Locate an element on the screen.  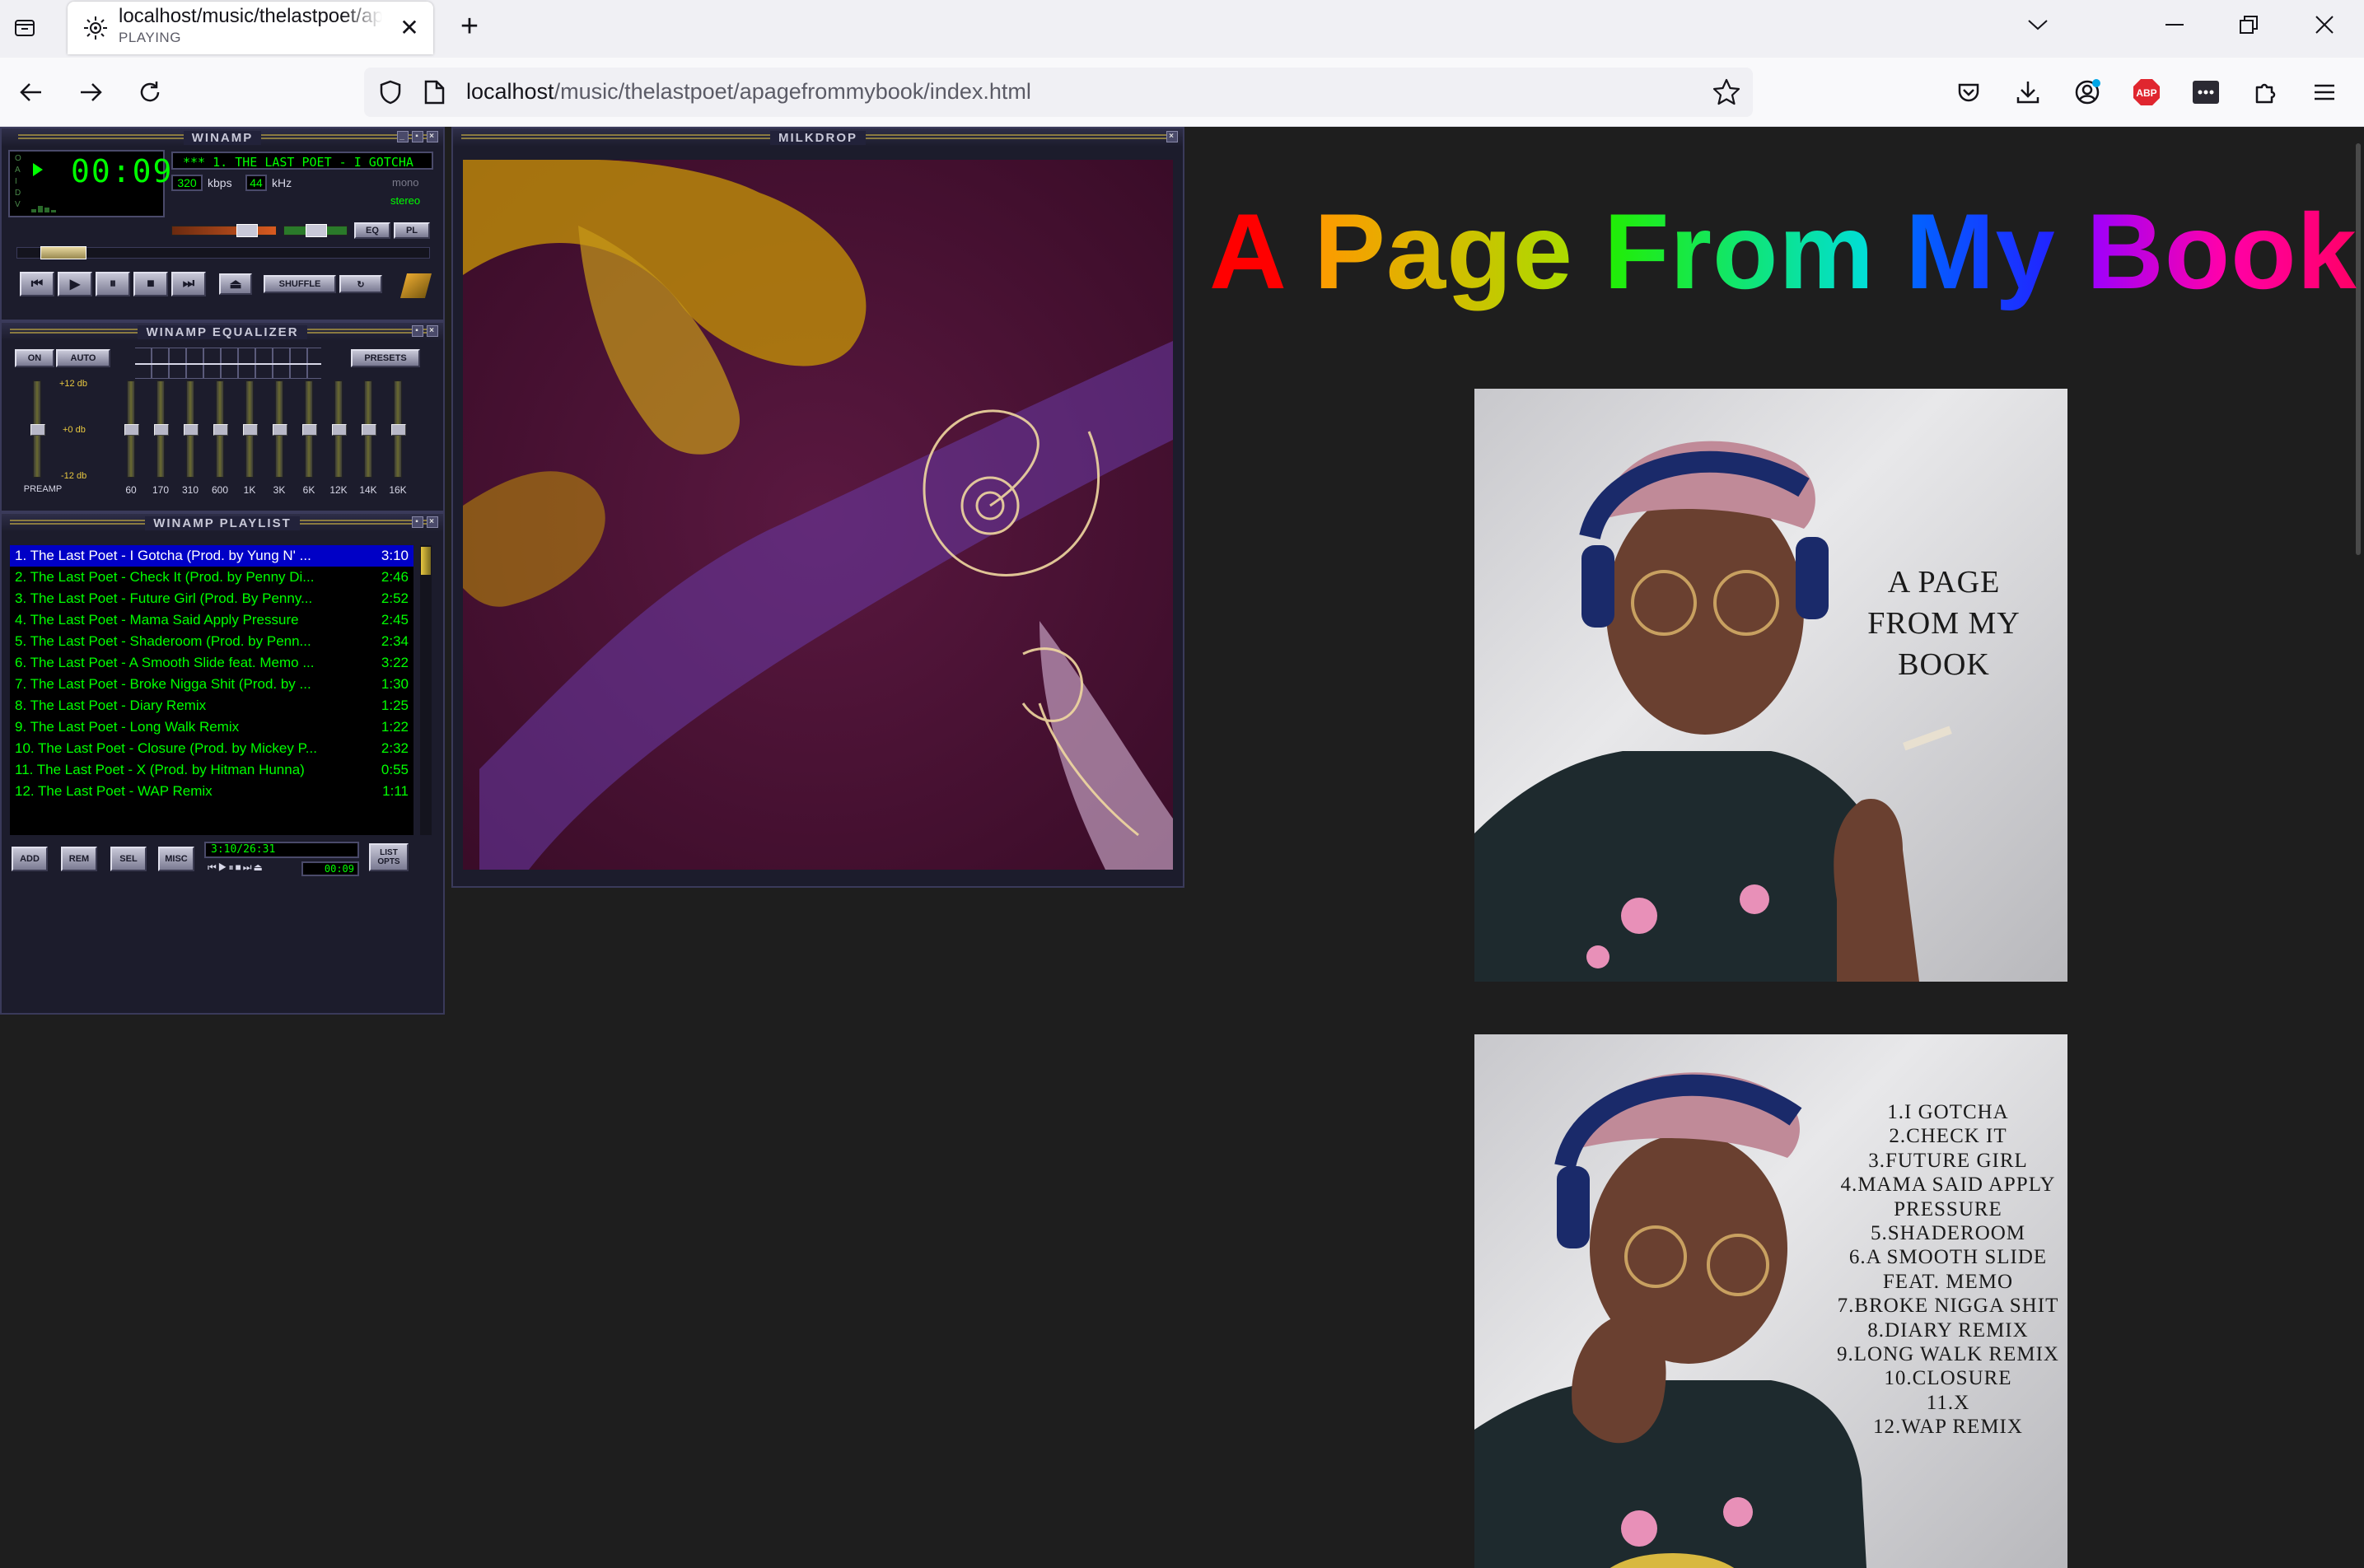
extension-dots-icon is located at coordinates (2206, 92).